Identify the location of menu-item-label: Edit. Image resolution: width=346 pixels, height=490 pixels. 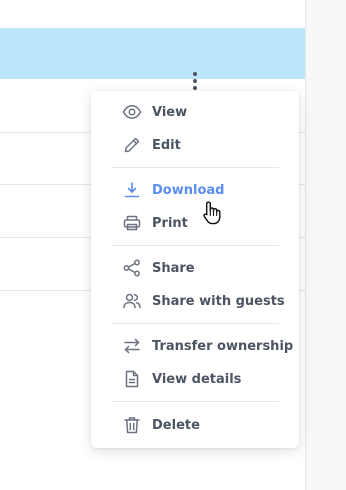
(166, 145).